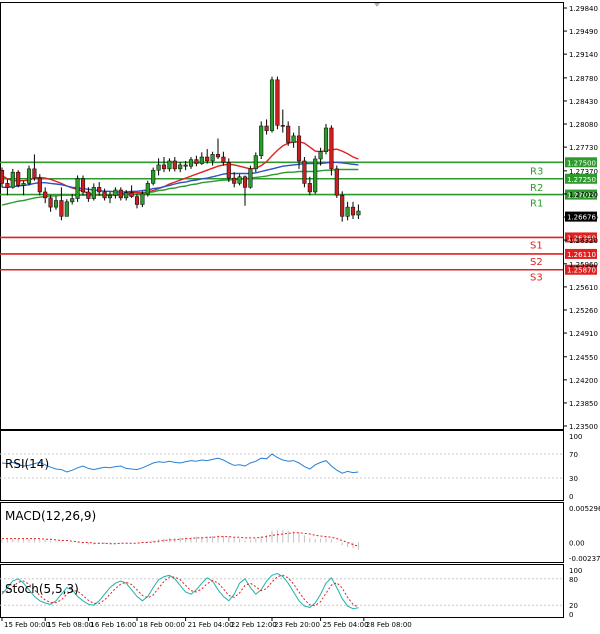 This screenshot has width=600, height=634. I want to click on price-axis-label: 1.27370, so click(583, 172).